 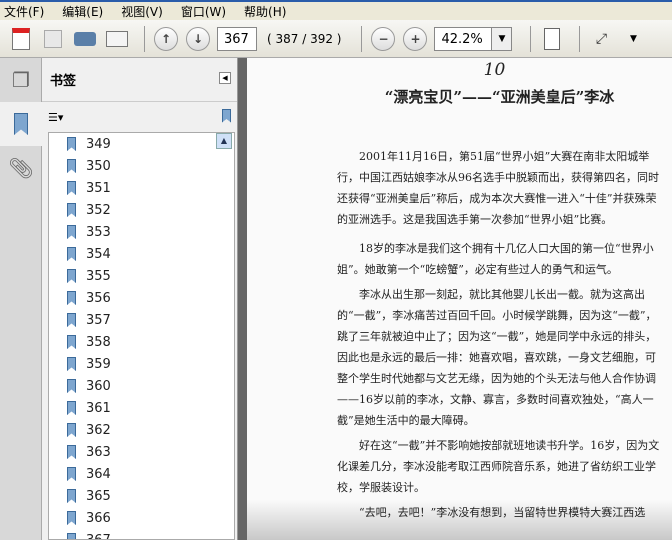 I want to click on minus-icon: −, so click(x=383, y=38).